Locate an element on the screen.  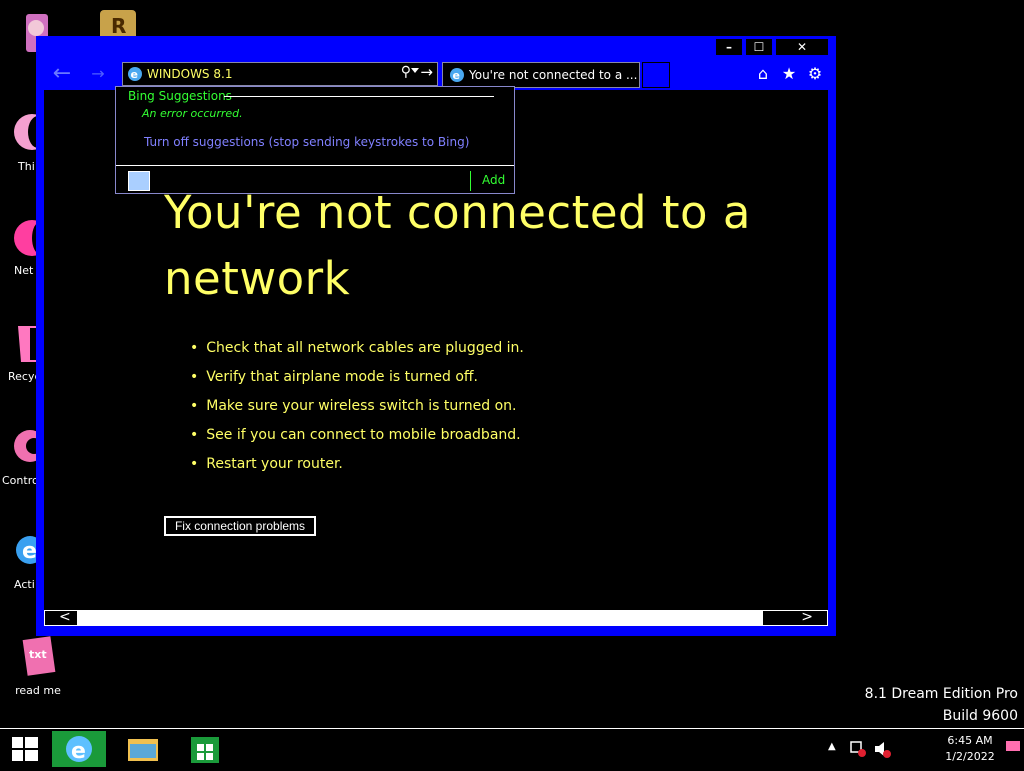
search-provider-icon is located at coordinates (139, 181).